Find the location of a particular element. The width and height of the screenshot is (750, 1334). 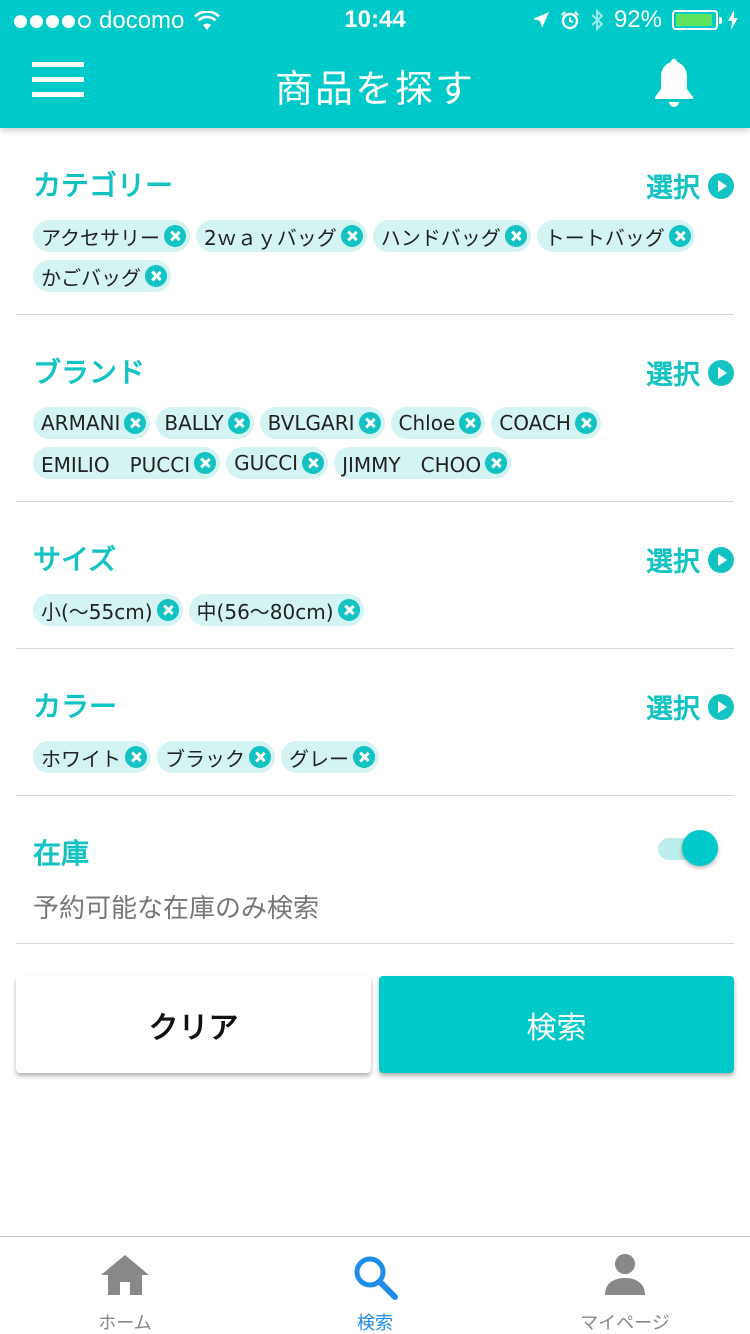

chip-label: 中(56〜80cm) is located at coordinates (265, 611).